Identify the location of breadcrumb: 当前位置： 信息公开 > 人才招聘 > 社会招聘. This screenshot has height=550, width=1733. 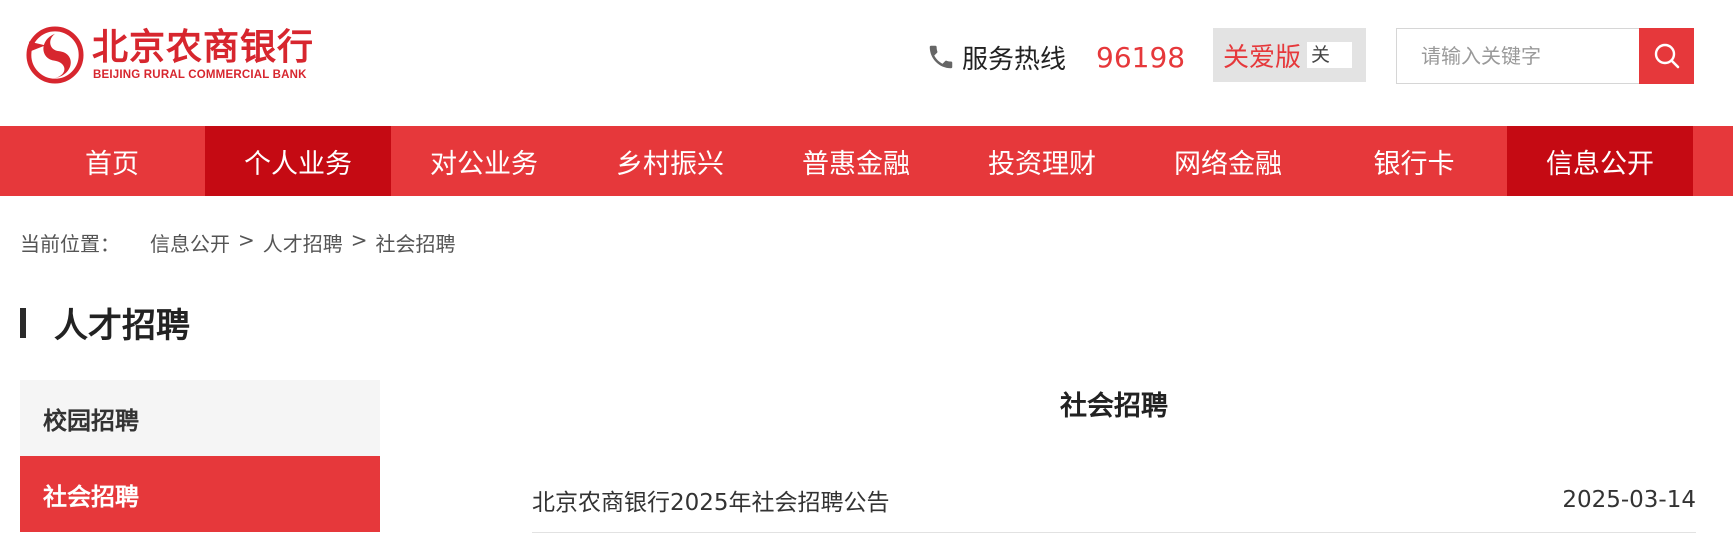
(238, 242).